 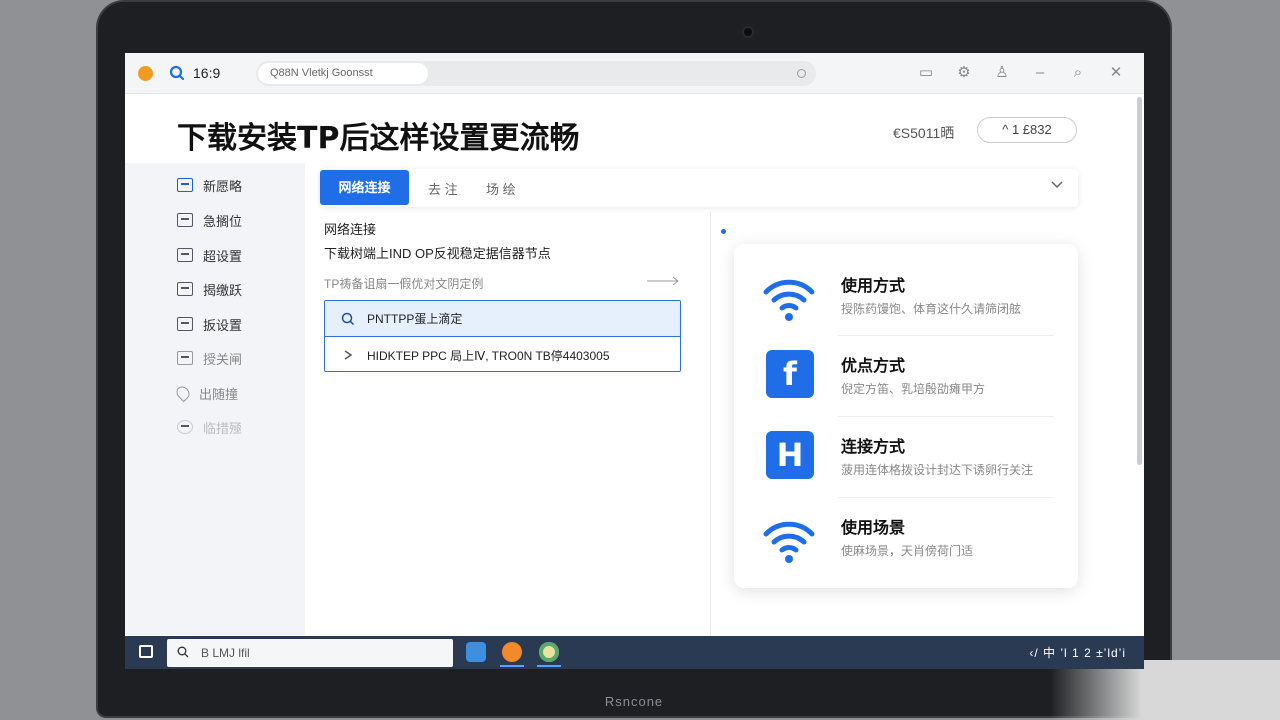 What do you see at coordinates (146, 651) in the screenshot?
I see `start-menu-icon` at bounding box center [146, 651].